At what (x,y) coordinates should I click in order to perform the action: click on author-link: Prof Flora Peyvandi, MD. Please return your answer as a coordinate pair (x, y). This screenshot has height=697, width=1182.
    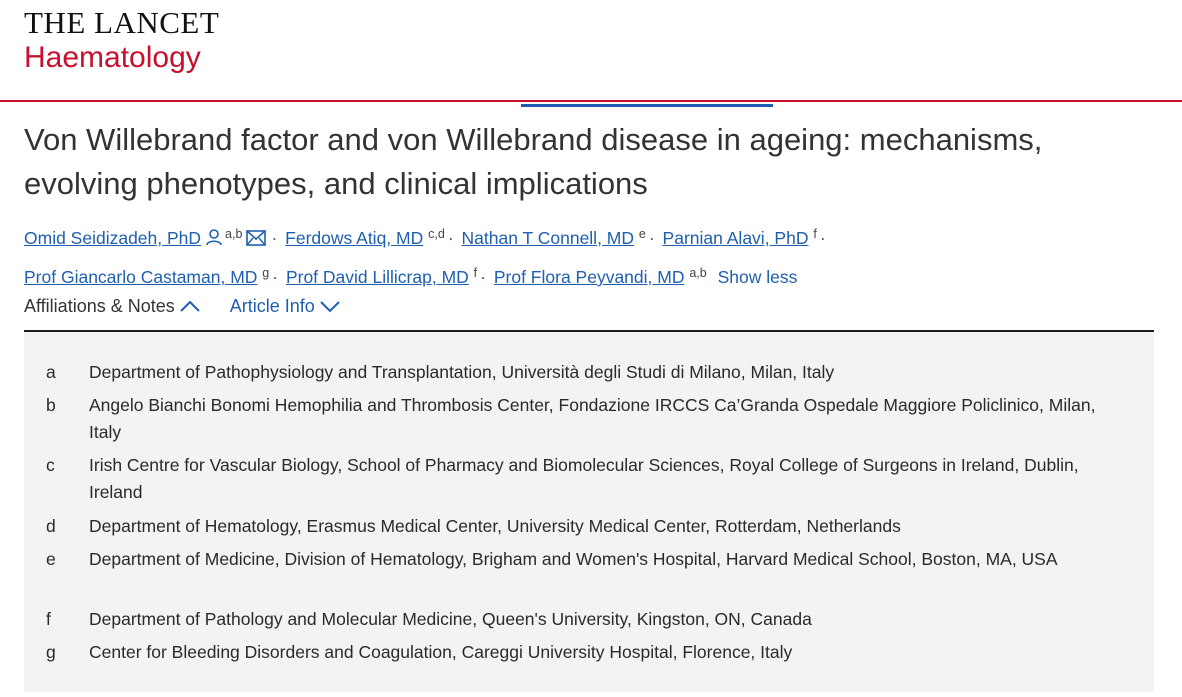
    Looking at the image, I should click on (589, 277).